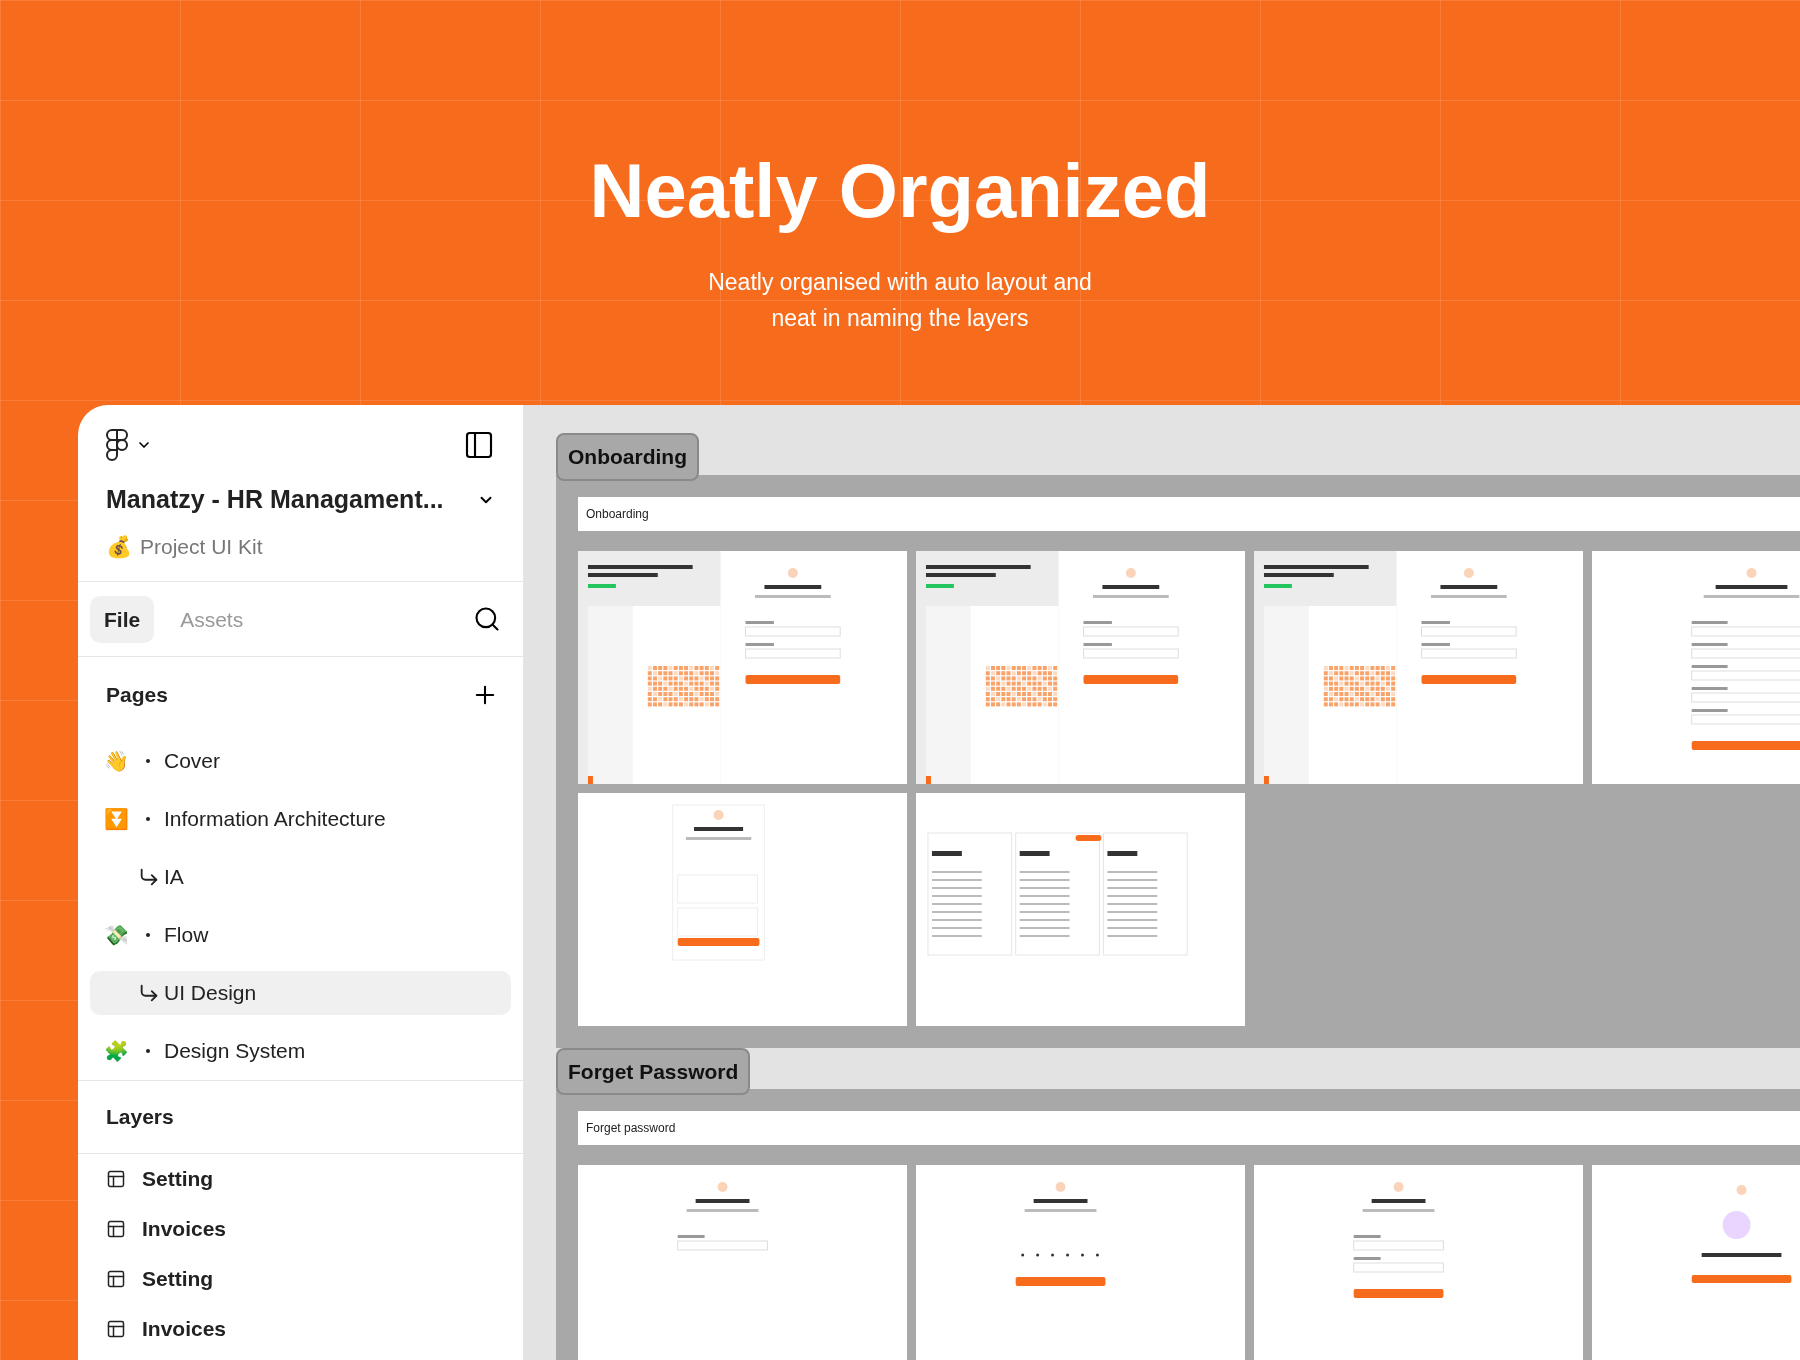 This screenshot has height=1360, width=1800. I want to click on frame-title-bar: Forget password, so click(1189, 1128).